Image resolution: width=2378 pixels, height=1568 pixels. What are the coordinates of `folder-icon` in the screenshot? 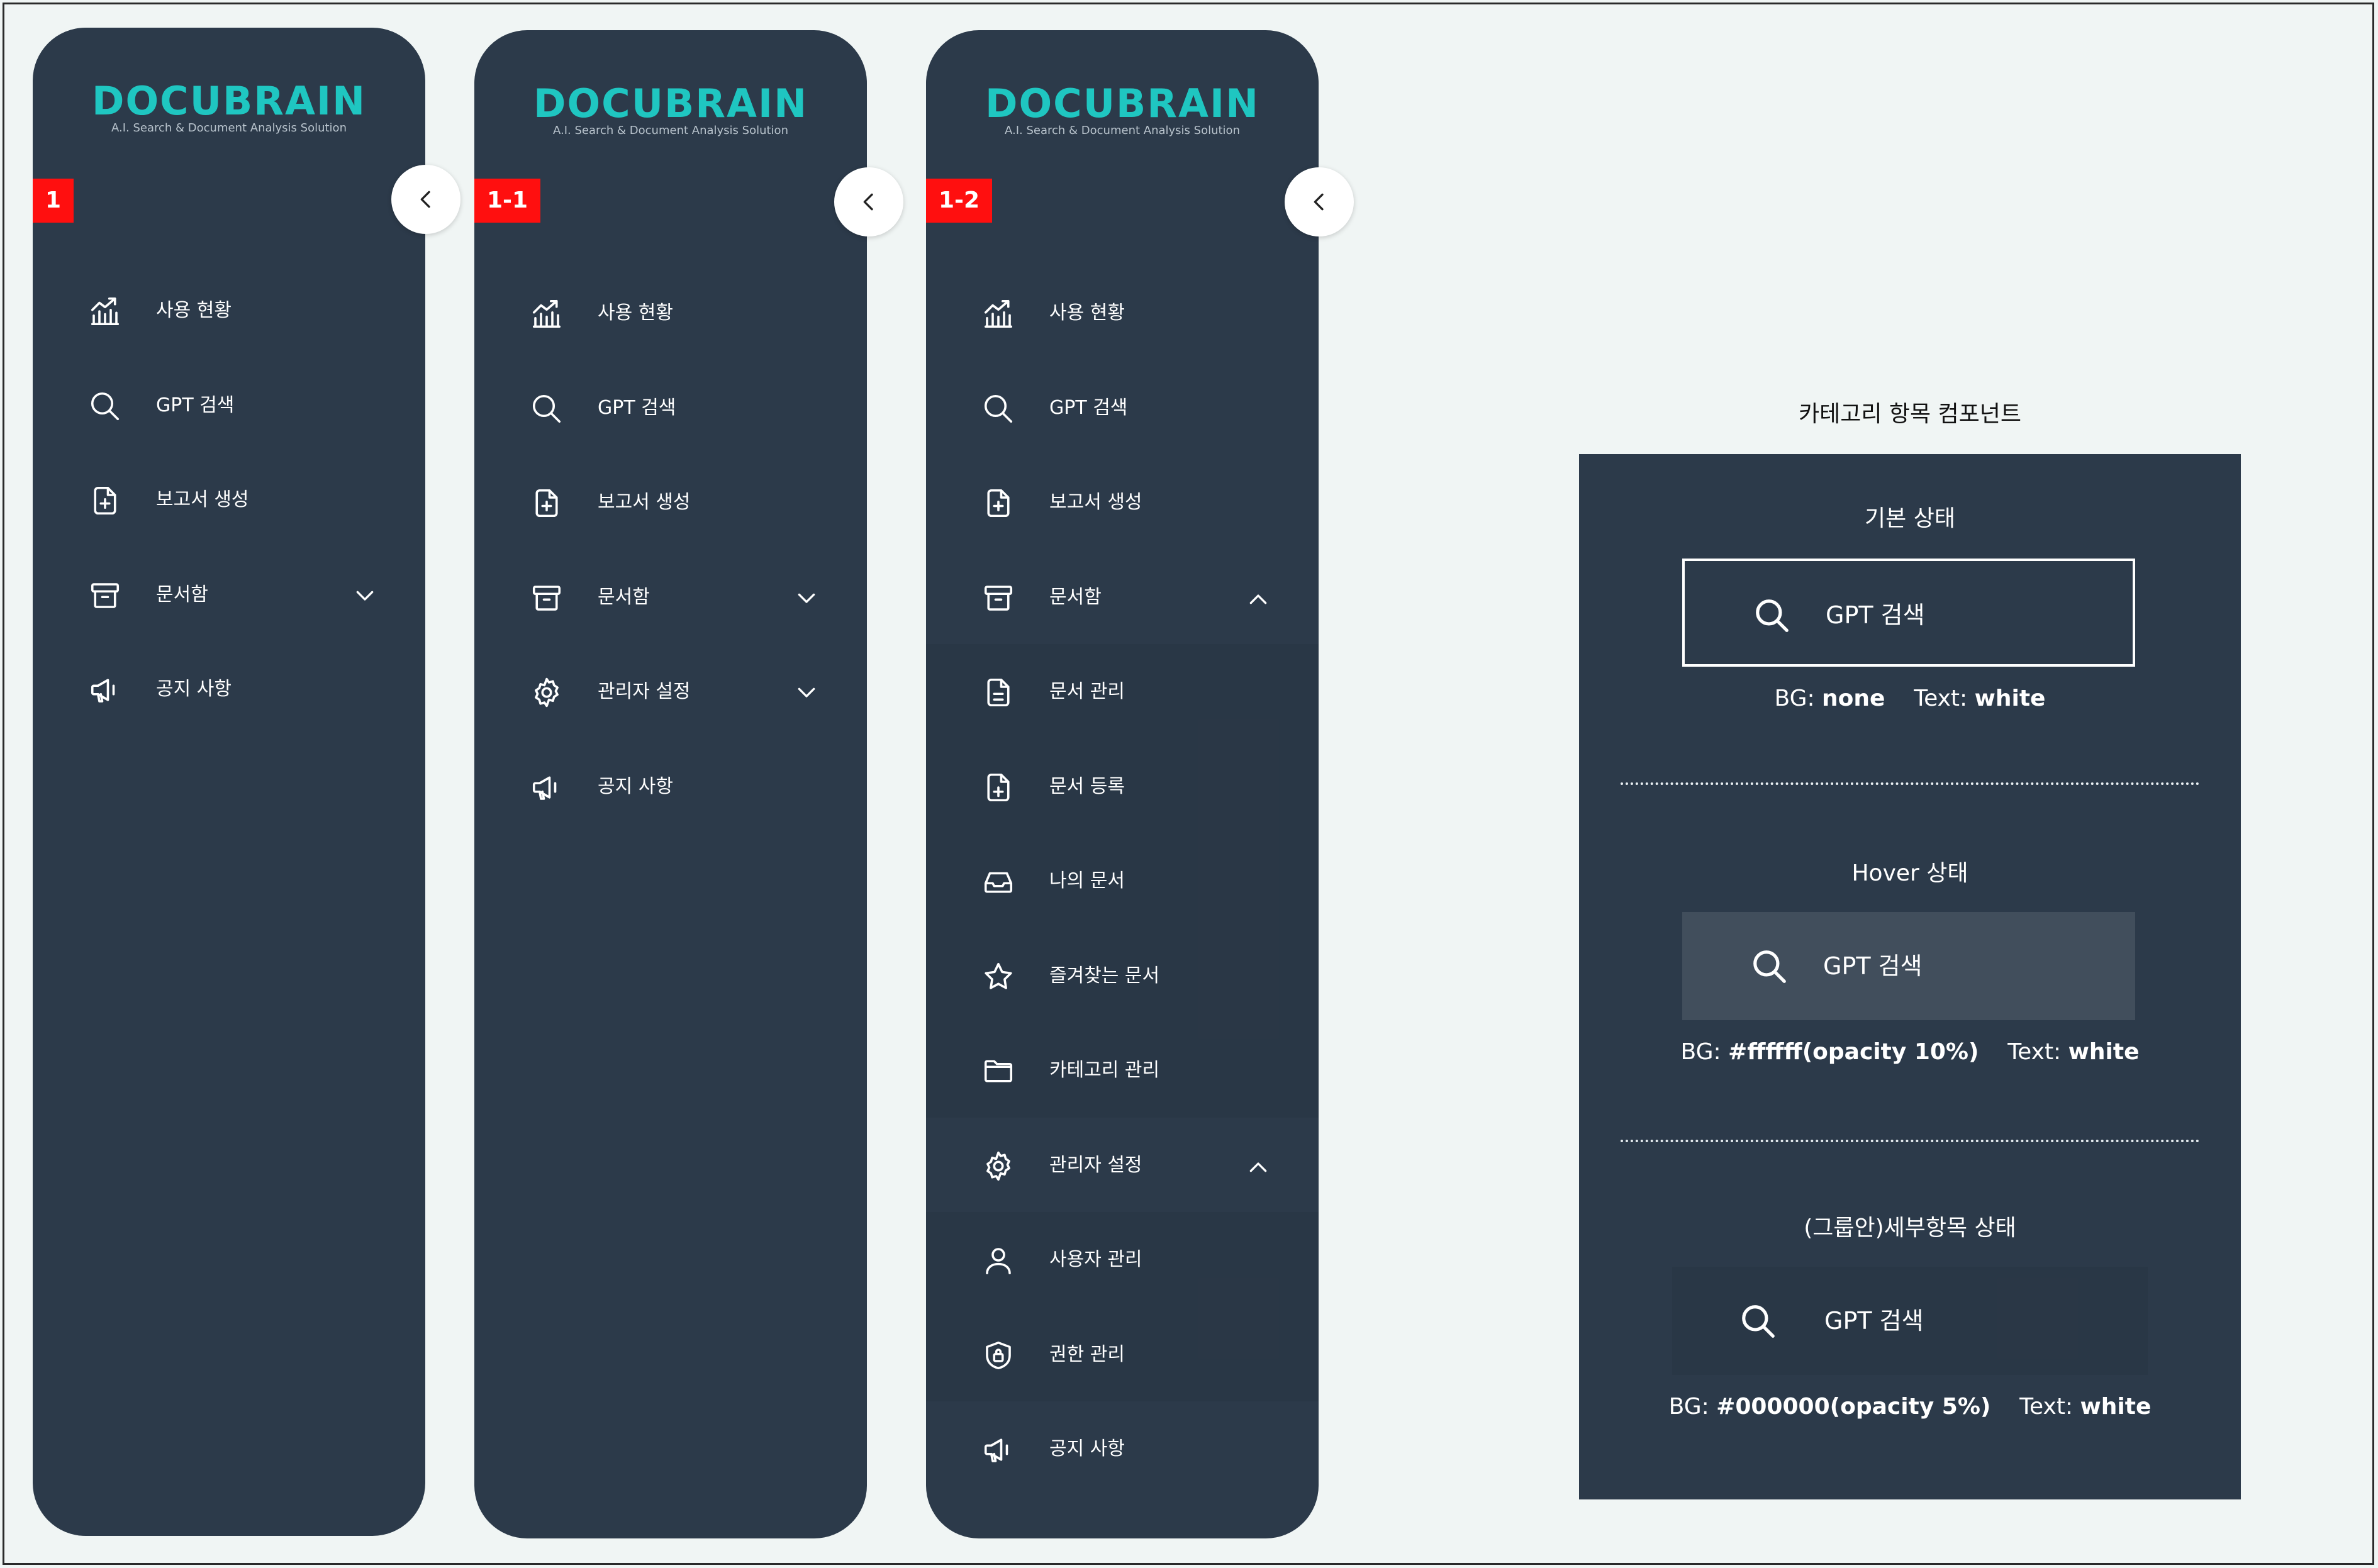 It's located at (998, 1071).